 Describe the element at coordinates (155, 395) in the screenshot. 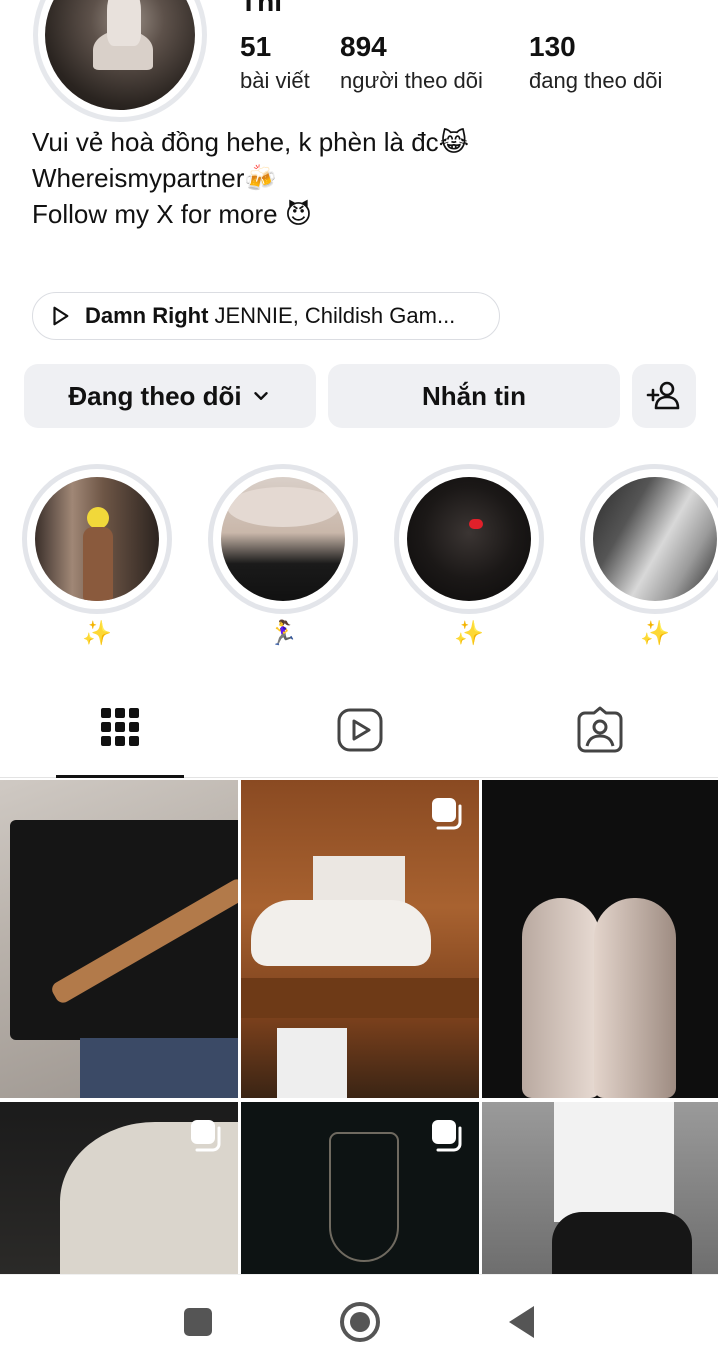

I see `following-label: Đang theo dõi` at that location.